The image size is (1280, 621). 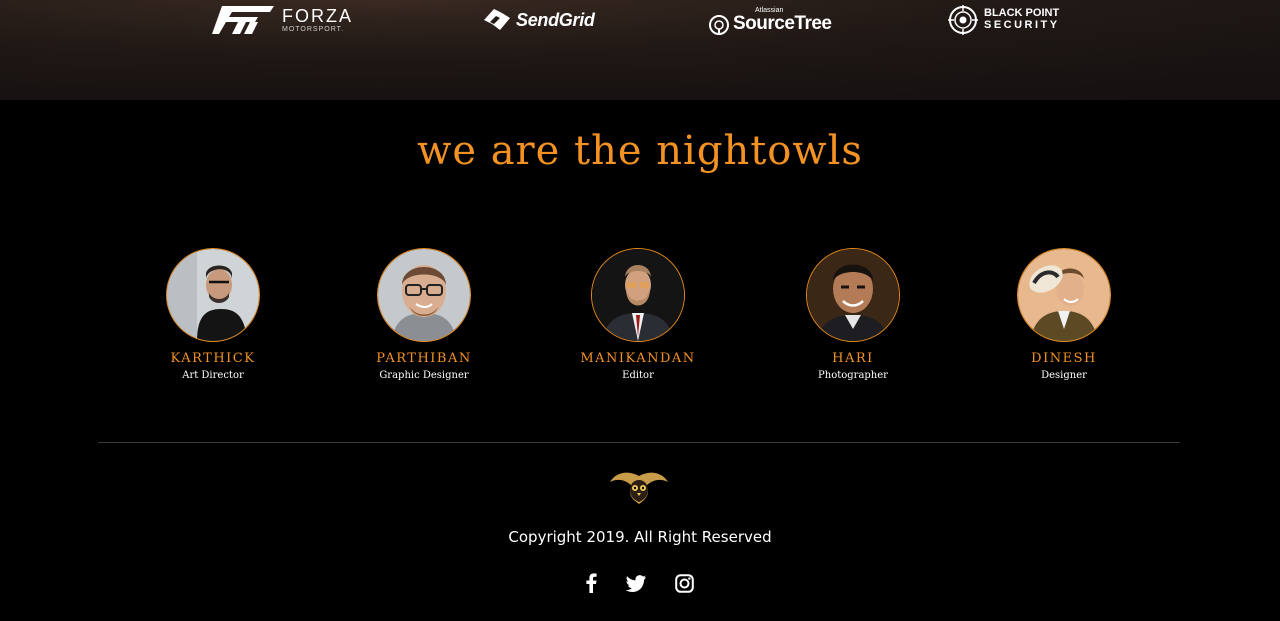 What do you see at coordinates (719, 25) in the screenshot?
I see `sourcetree-logo-icon` at bounding box center [719, 25].